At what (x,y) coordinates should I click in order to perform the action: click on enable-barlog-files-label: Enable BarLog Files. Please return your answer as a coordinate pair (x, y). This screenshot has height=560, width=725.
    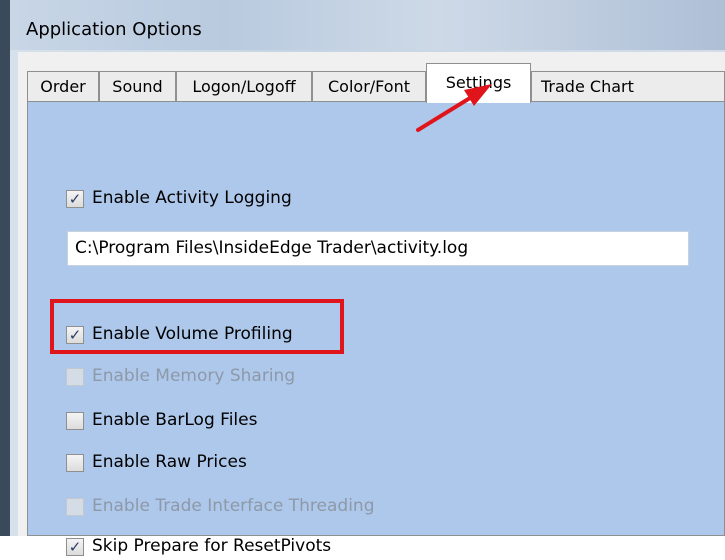
    Looking at the image, I should click on (175, 420).